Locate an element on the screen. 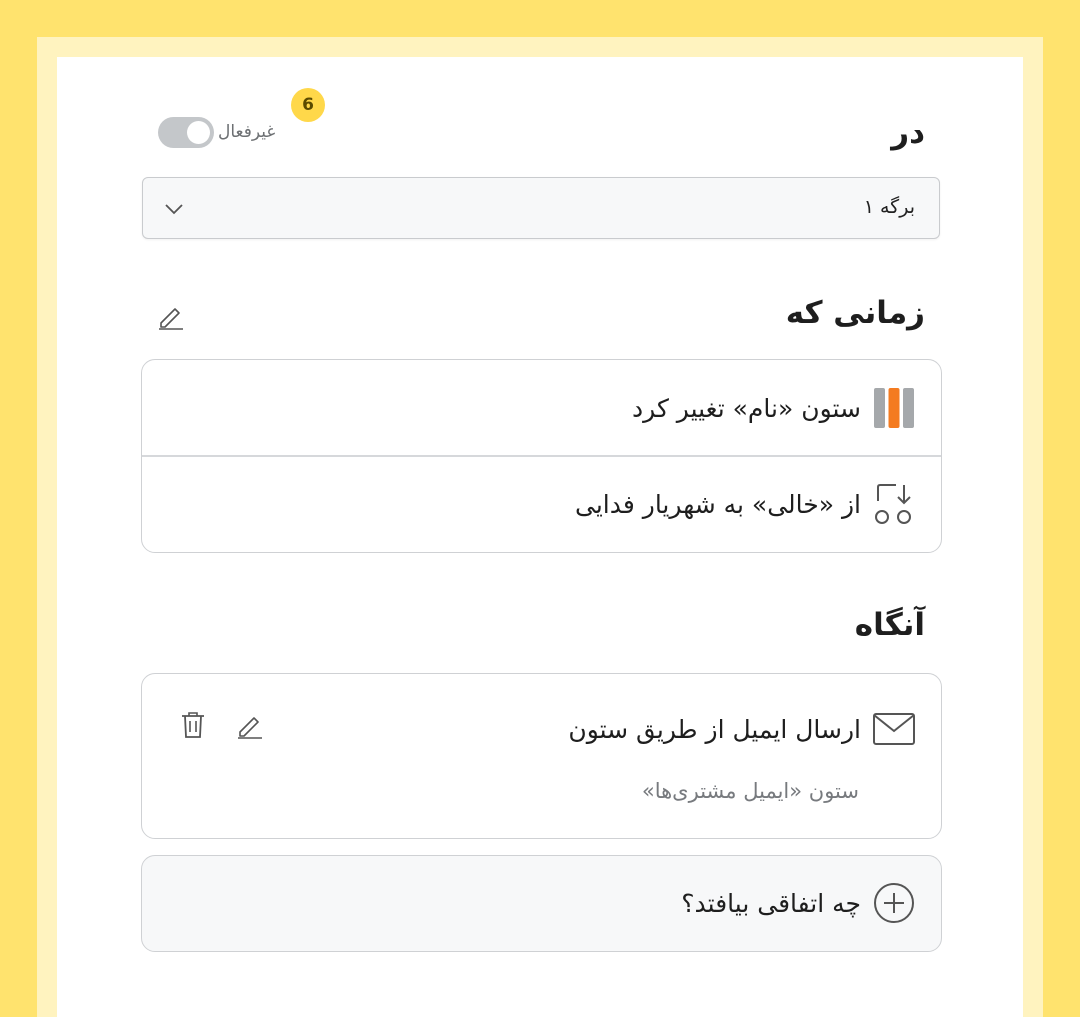 The image size is (1080, 1017). add-action-label: چه اتفاقی بیافتد؟ is located at coordinates (771, 903).